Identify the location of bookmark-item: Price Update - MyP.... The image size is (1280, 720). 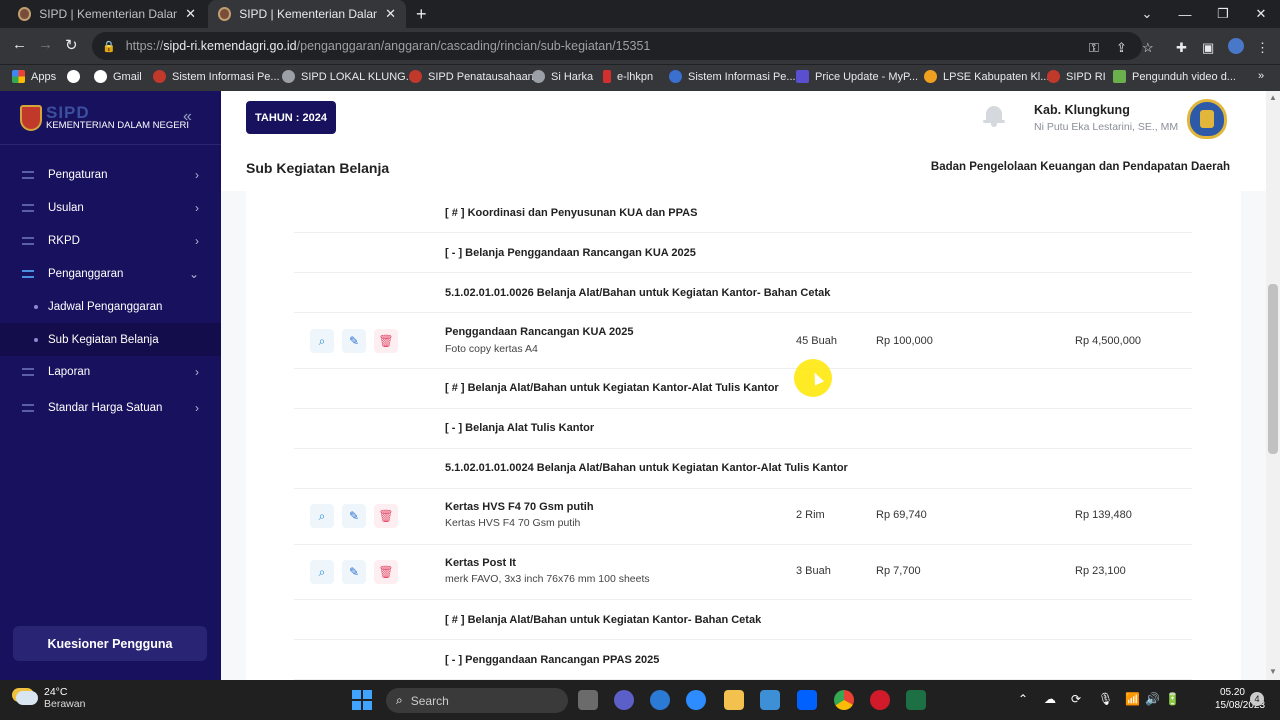
(857, 76).